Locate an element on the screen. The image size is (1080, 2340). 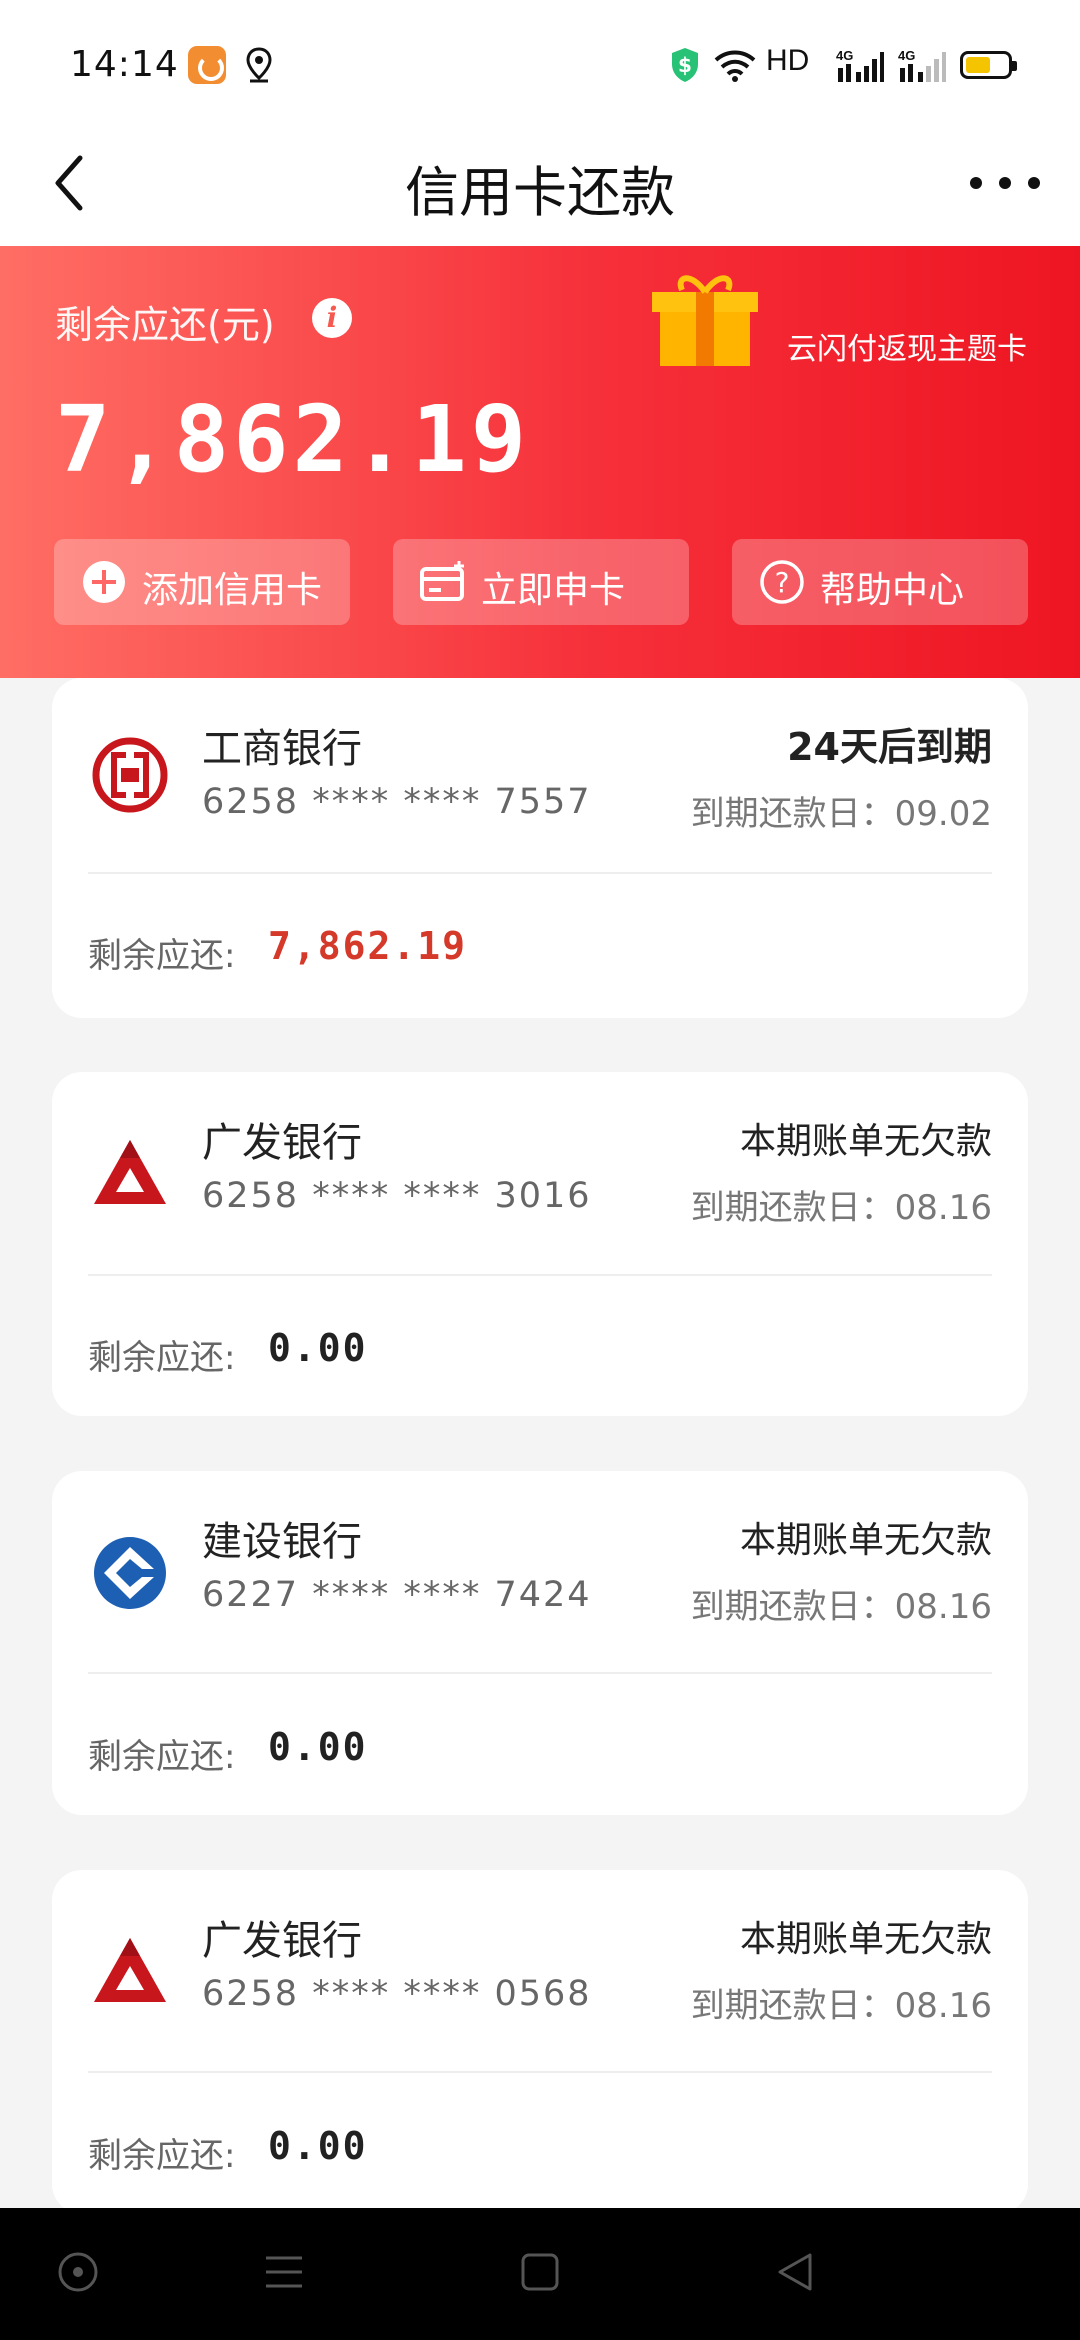
square-icon is located at coordinates (540, 2272).